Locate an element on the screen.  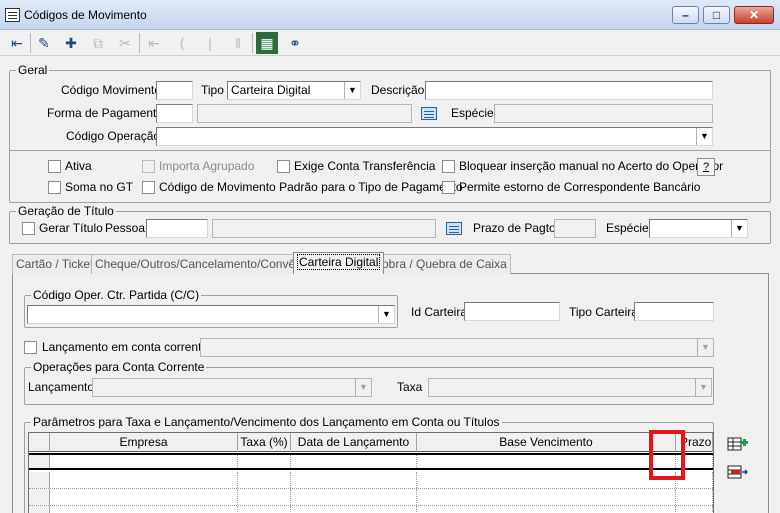
importa-agrupado-label: Importa Agrupado is located at coordinates (207, 166).